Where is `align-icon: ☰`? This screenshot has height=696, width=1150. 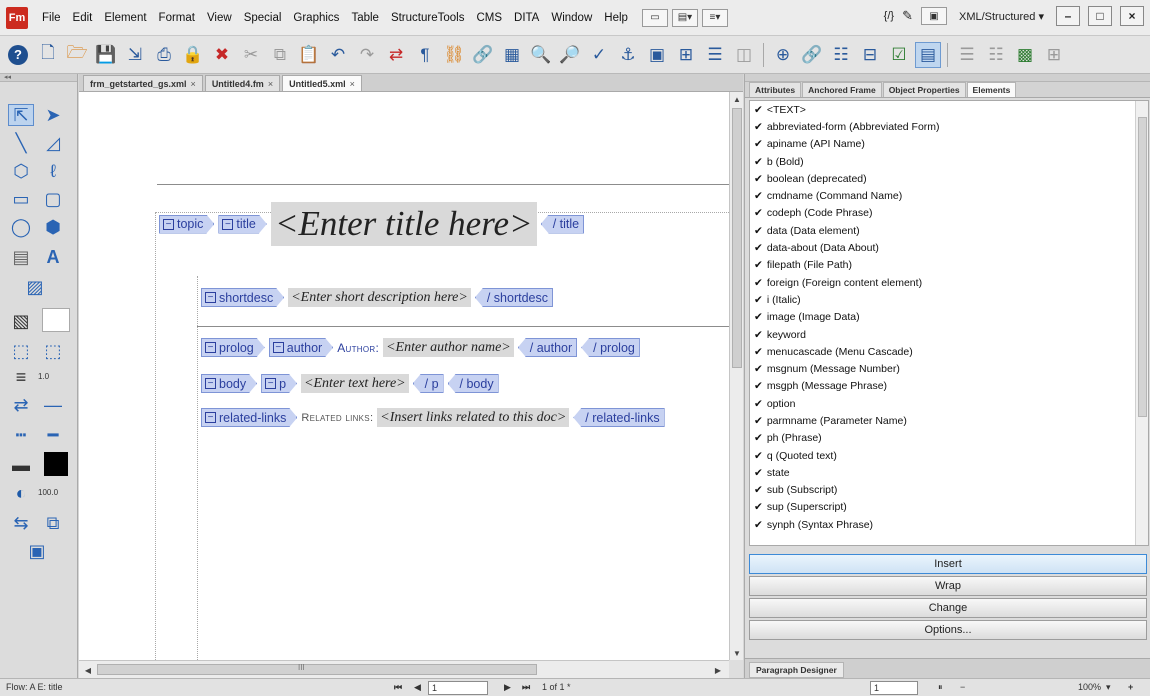
align-icon: ☰ is located at coordinates (715, 55).